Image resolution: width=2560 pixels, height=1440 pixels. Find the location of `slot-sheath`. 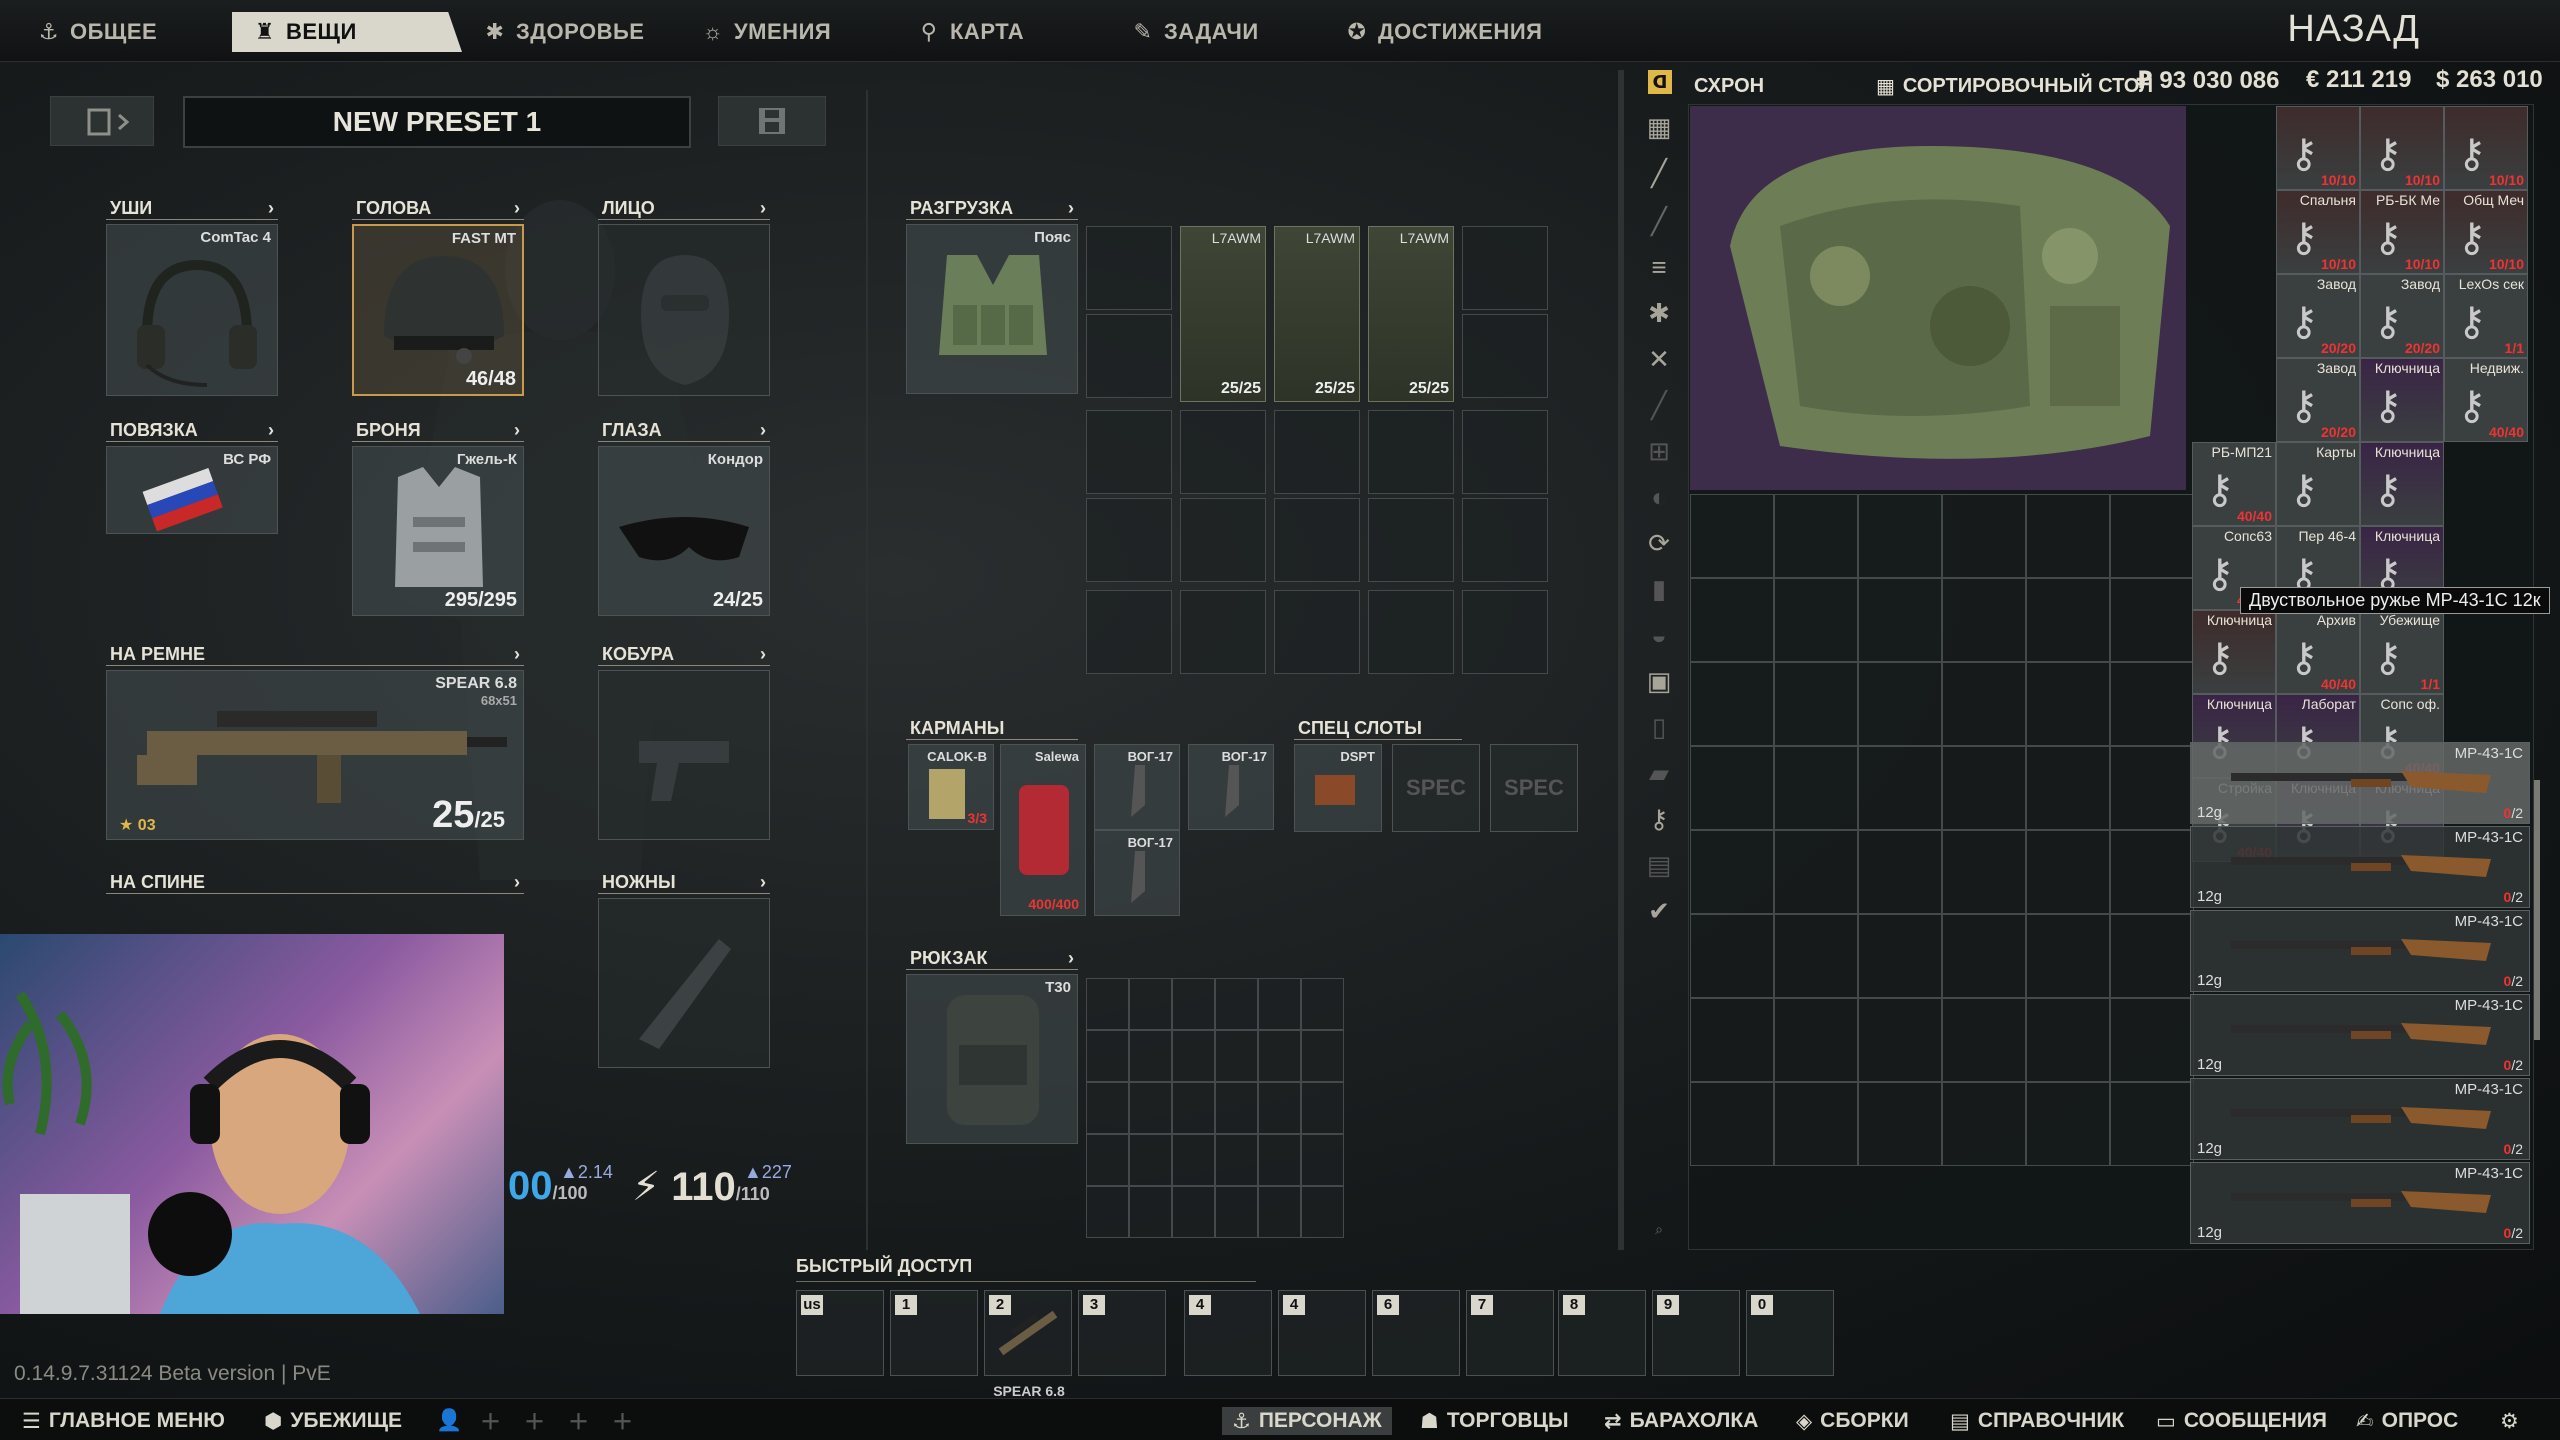

slot-sheath is located at coordinates (684, 983).